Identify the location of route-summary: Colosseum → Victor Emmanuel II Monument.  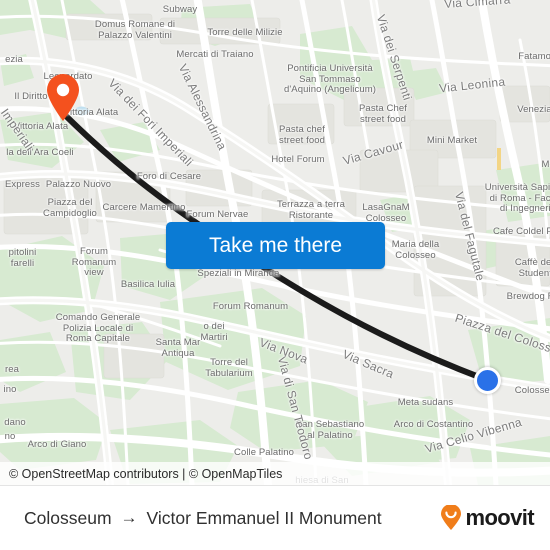
(231, 518).